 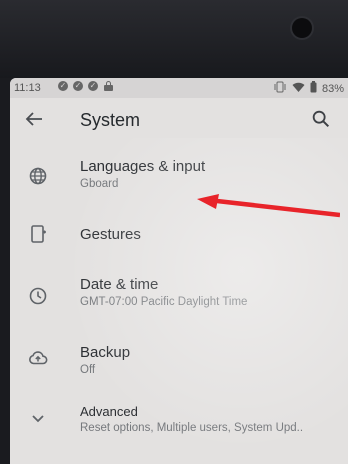 What do you see at coordinates (38, 419) in the screenshot?
I see `chevron-down-icon` at bounding box center [38, 419].